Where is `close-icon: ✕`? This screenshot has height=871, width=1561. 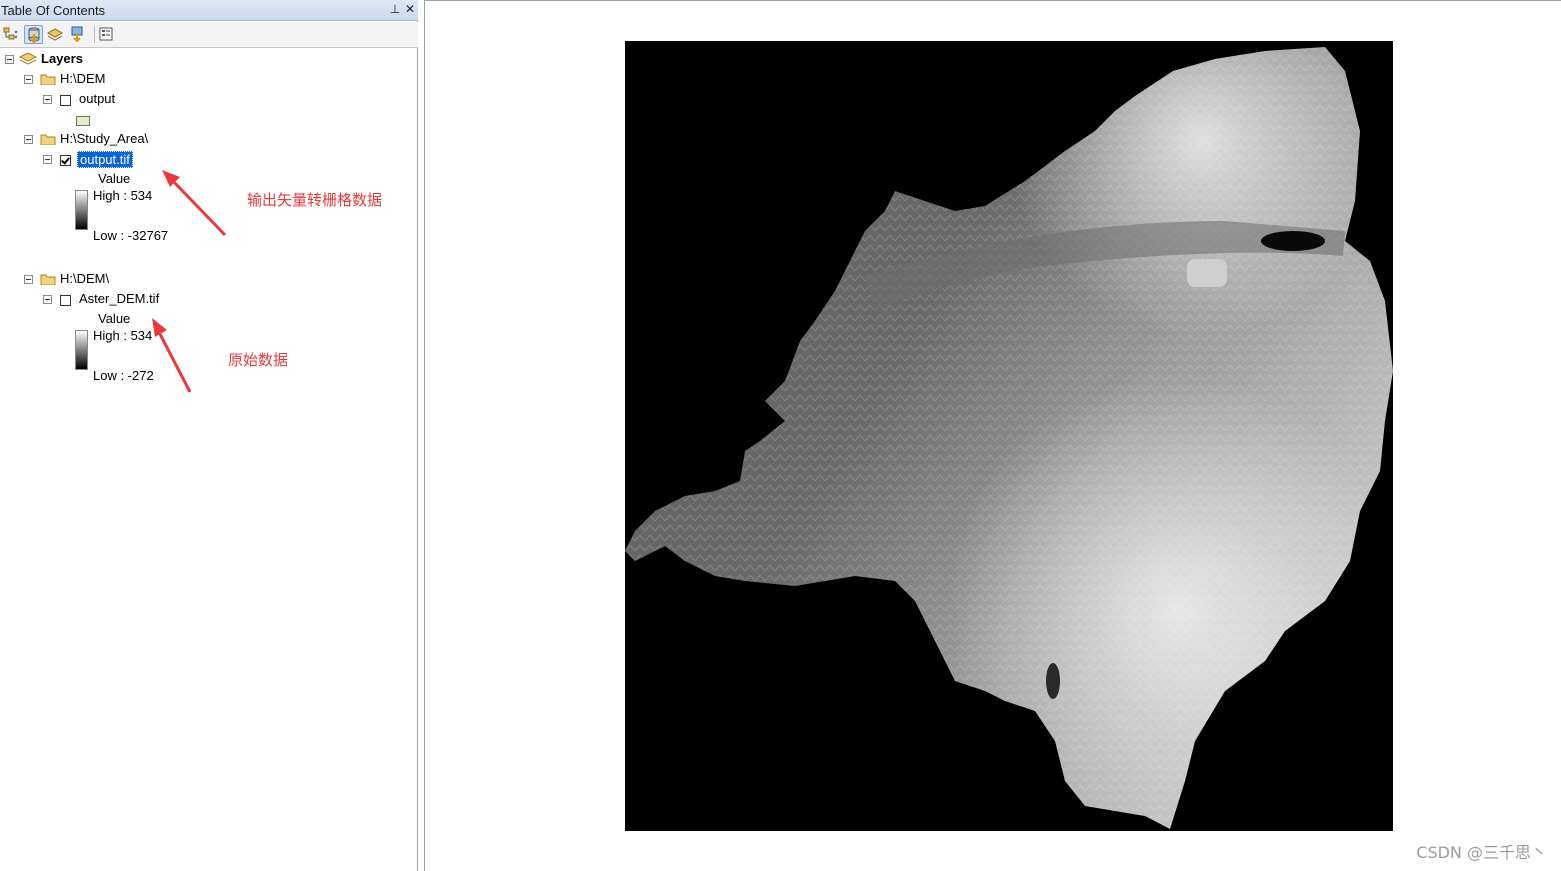
close-icon: ✕ is located at coordinates (410, 9).